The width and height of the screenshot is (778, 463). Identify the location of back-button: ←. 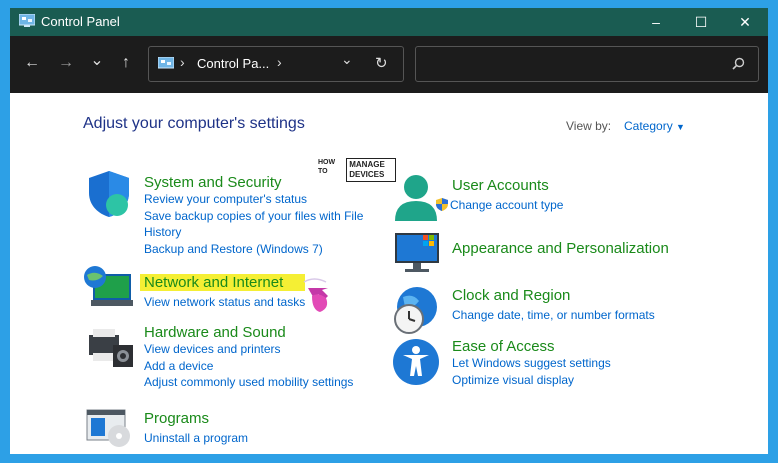
(32, 63).